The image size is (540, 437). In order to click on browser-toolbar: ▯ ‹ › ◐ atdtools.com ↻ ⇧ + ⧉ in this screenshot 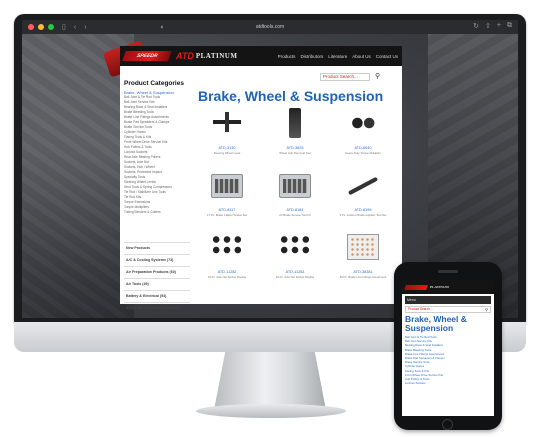, I will do `click(270, 27)`.